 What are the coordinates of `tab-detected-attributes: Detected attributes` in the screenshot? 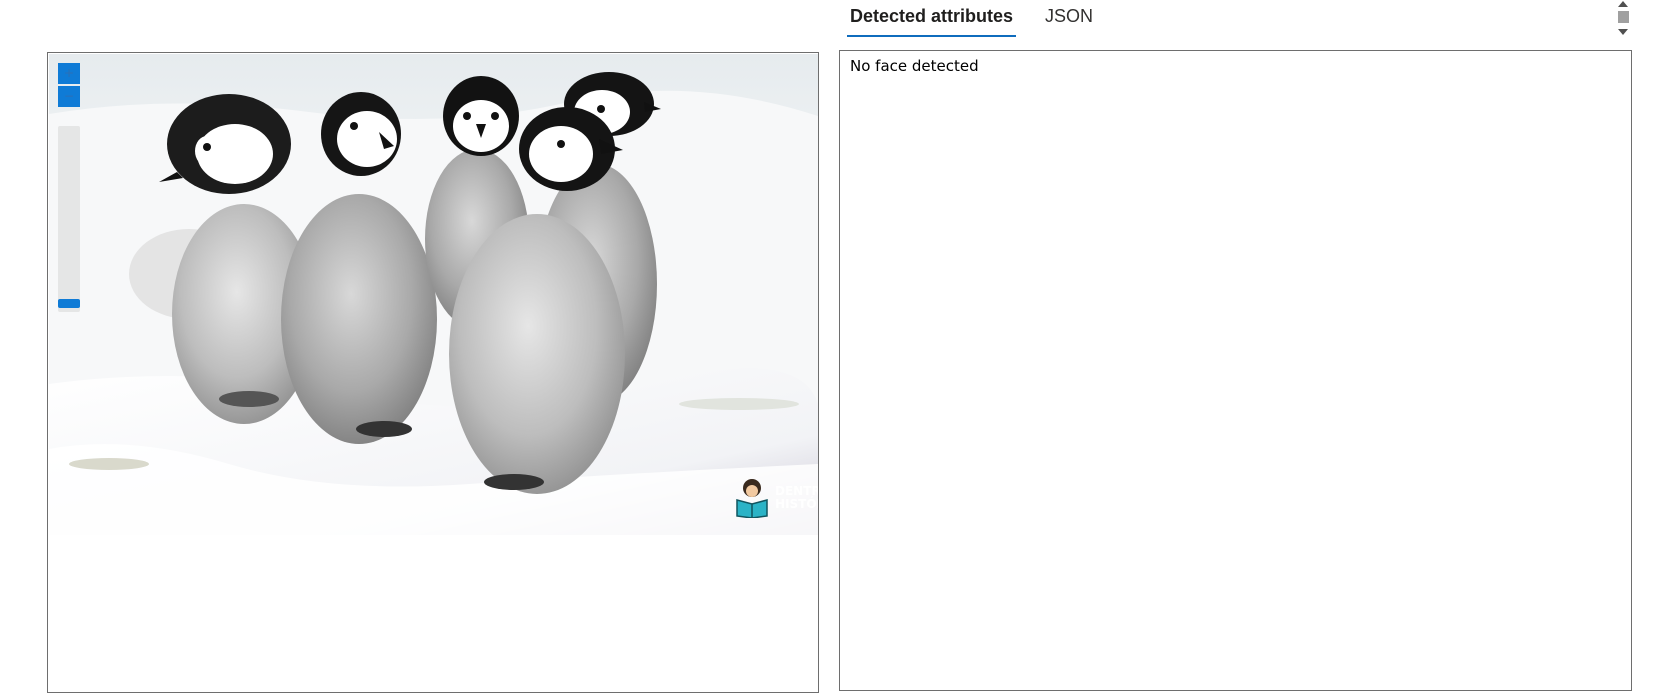 It's located at (932, 19).